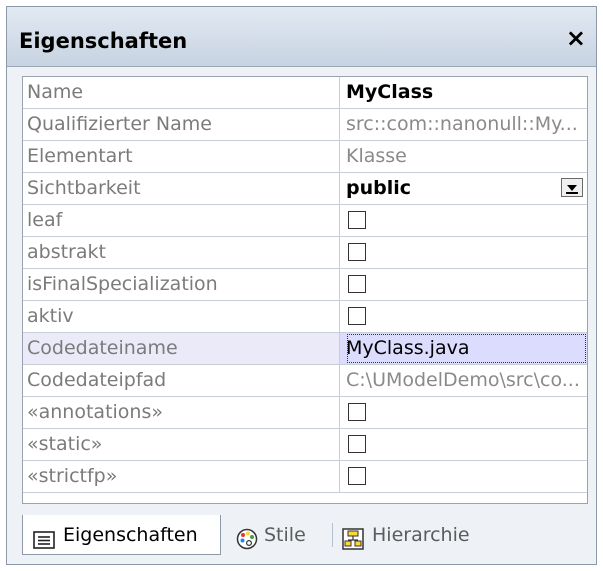 The height and width of the screenshot is (571, 603). I want to click on close-icon: ×, so click(576, 38).